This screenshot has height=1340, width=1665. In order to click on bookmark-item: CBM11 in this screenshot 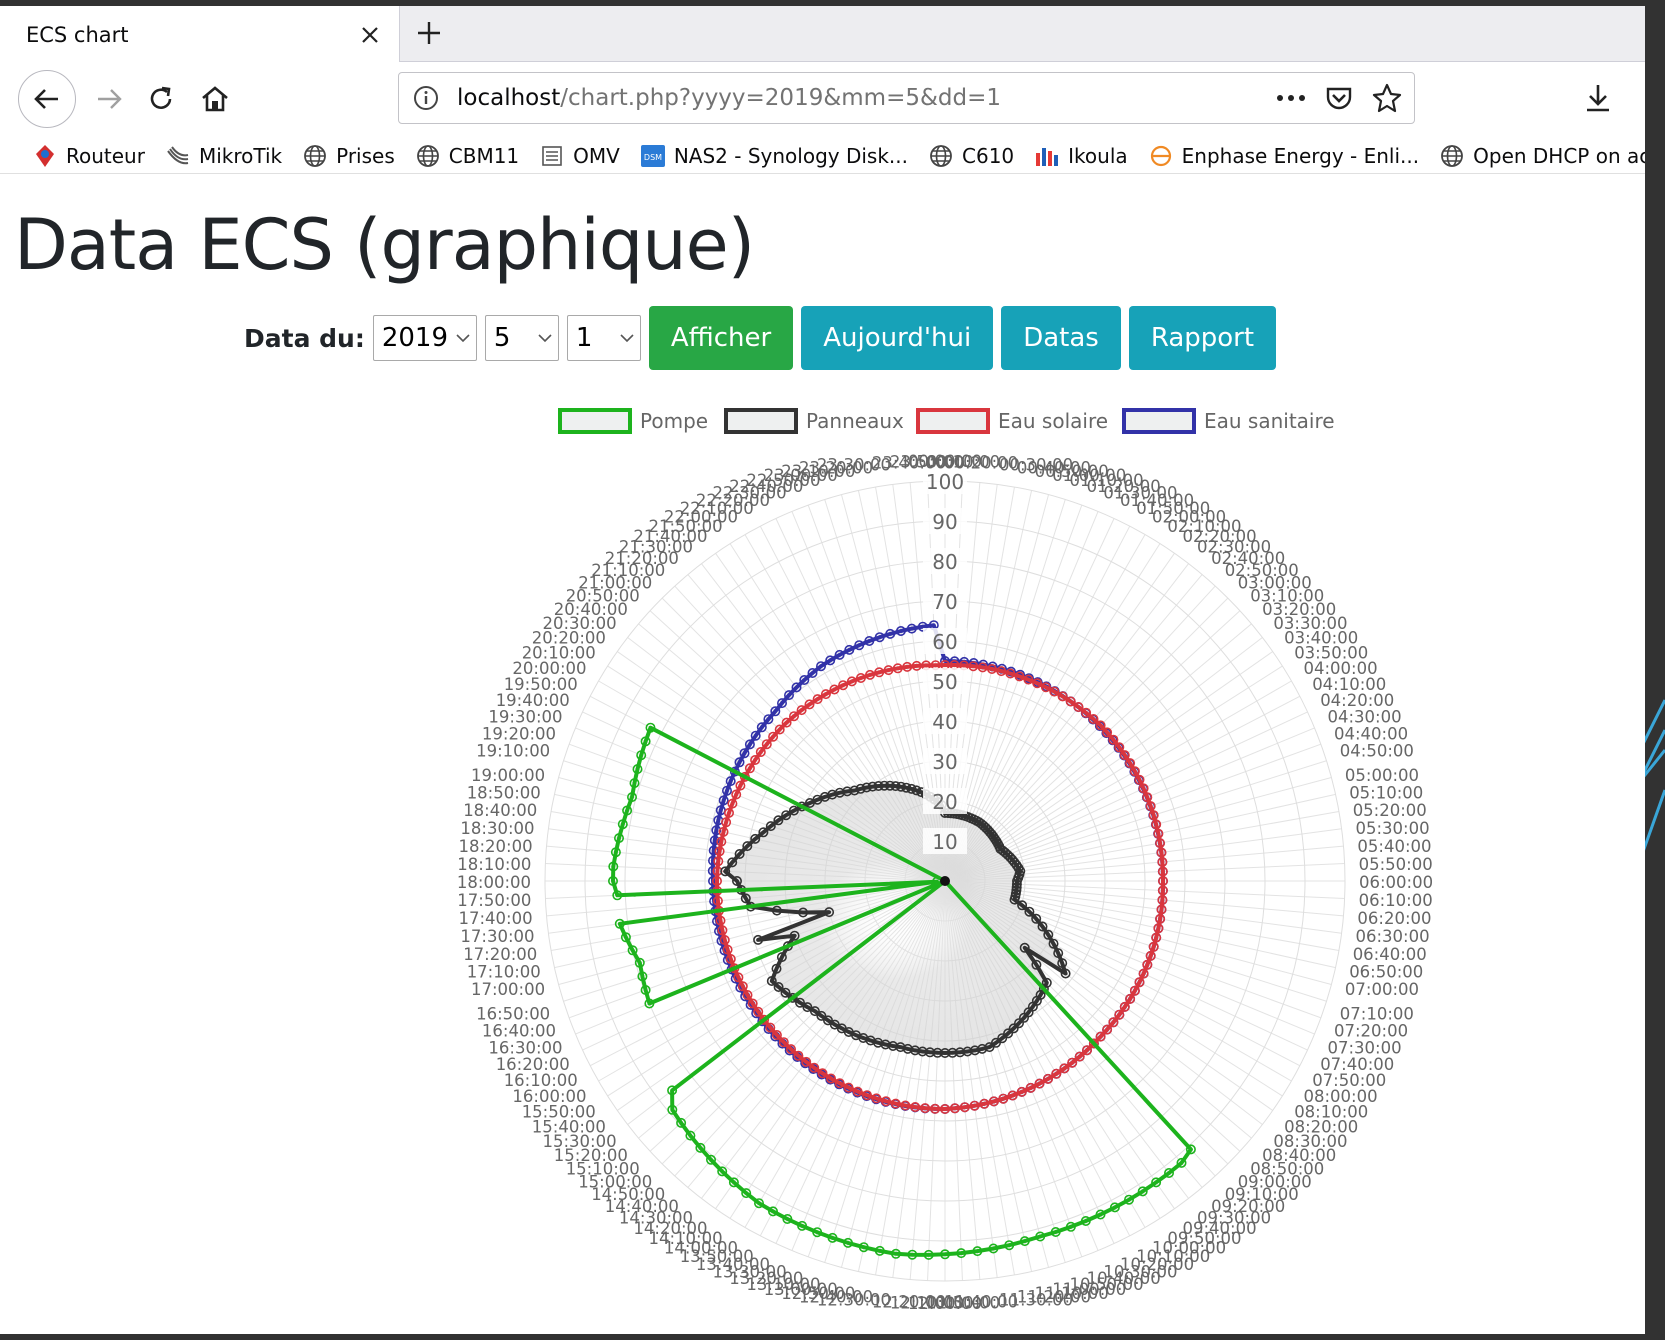, I will do `click(467, 156)`.